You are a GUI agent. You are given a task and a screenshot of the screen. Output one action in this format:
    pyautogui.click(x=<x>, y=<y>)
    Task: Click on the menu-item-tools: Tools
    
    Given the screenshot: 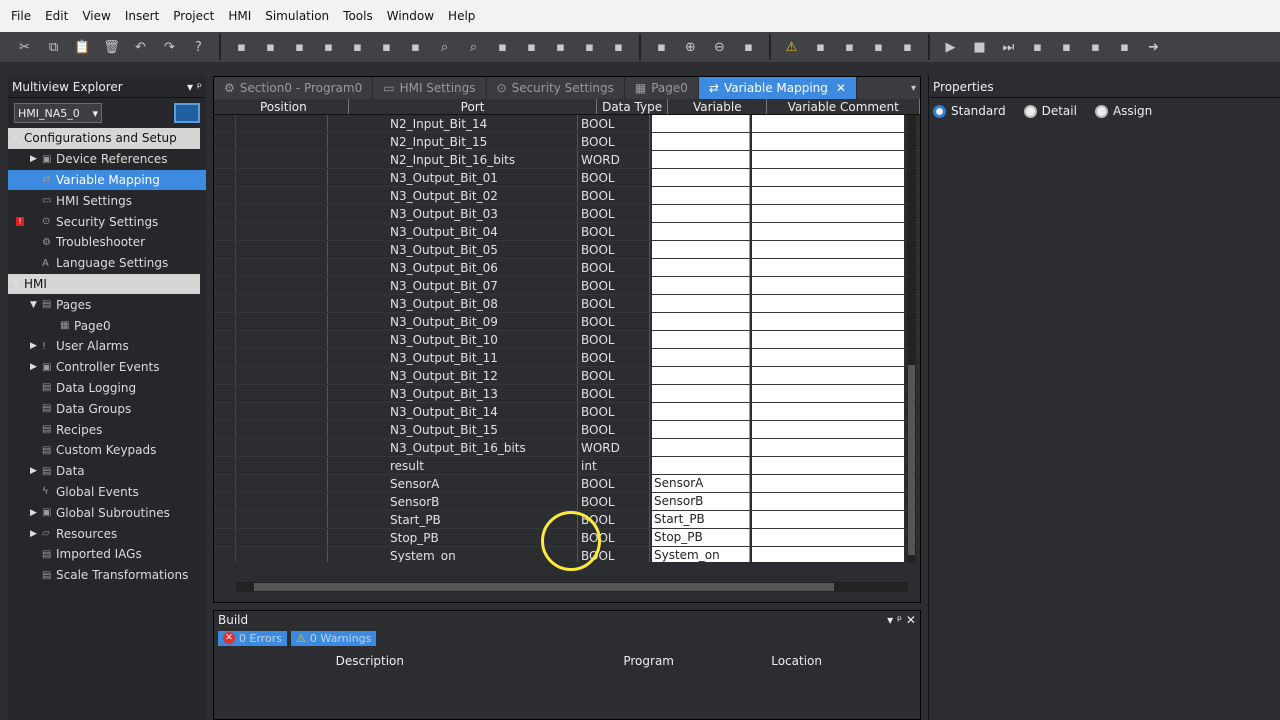 What is the action you would take?
    pyautogui.click(x=358, y=16)
    